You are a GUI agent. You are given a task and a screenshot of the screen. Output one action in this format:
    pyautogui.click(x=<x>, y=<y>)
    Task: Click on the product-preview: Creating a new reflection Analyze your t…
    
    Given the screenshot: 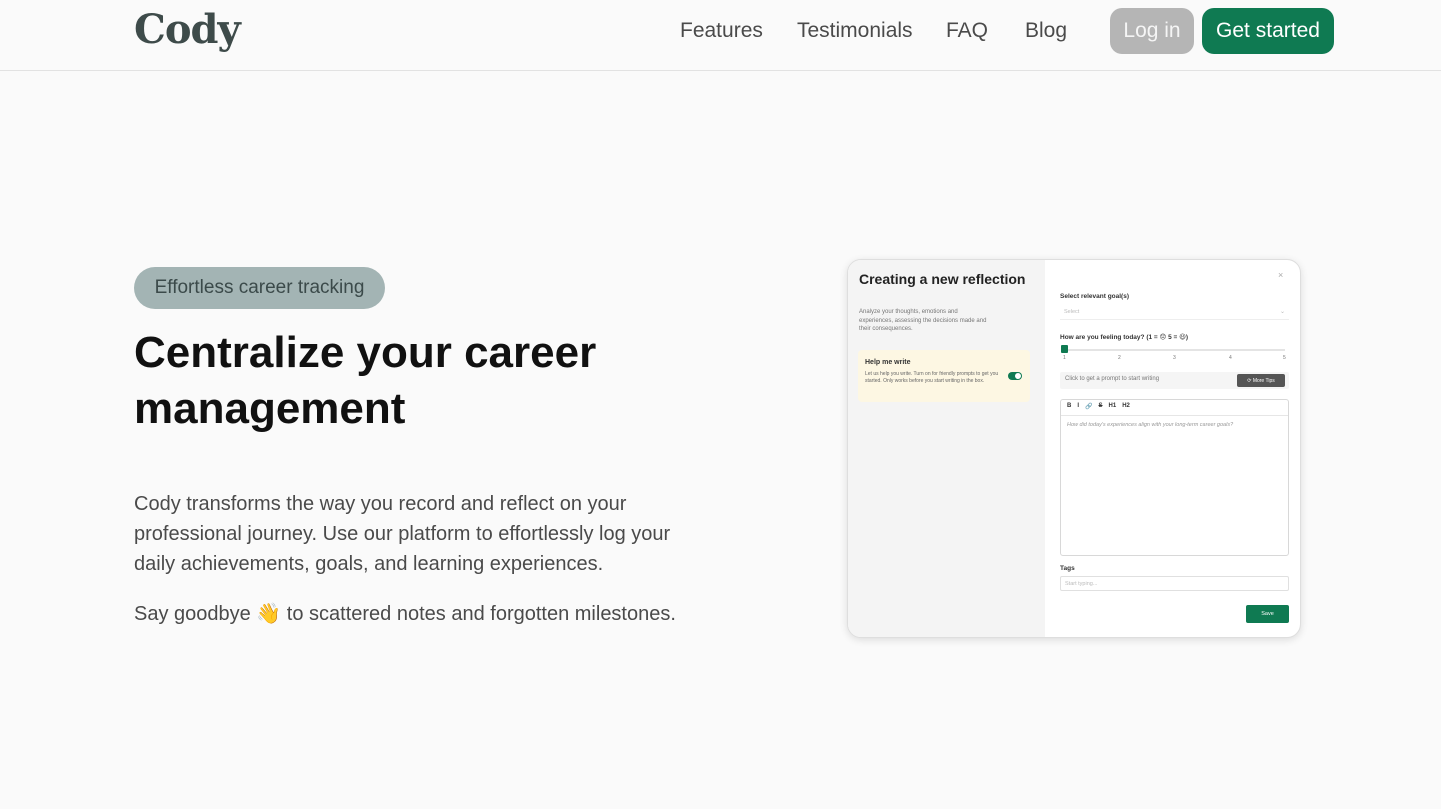 What is the action you would take?
    pyautogui.click(x=1074, y=448)
    